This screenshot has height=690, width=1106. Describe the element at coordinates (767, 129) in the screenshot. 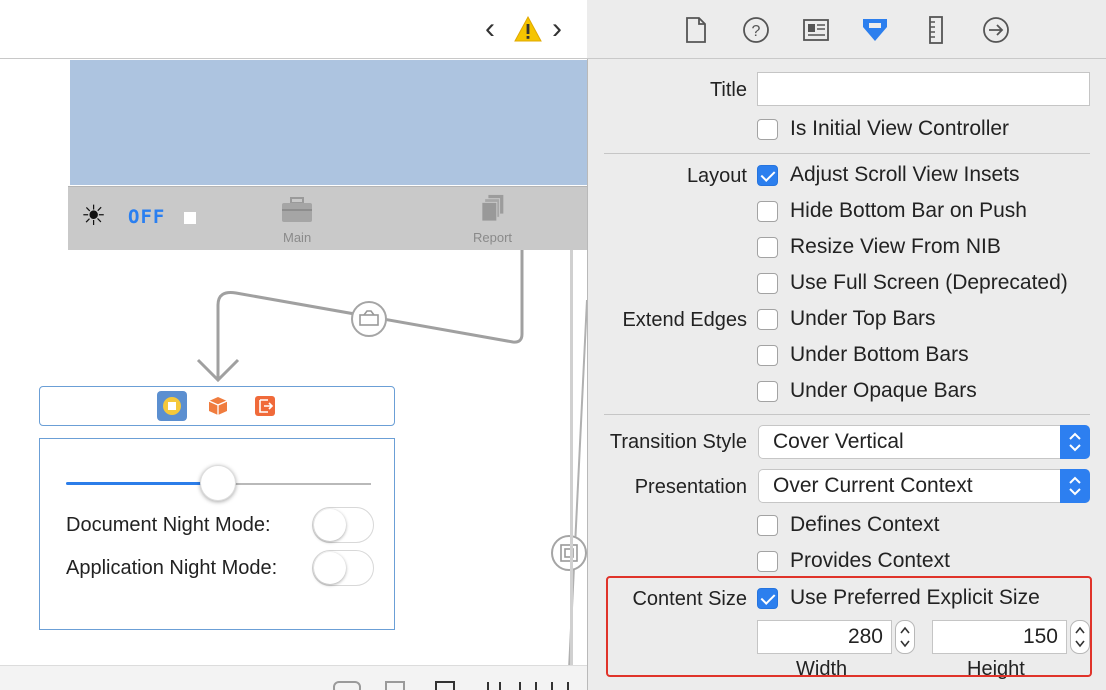

I see `is-initial-checkbox` at that location.